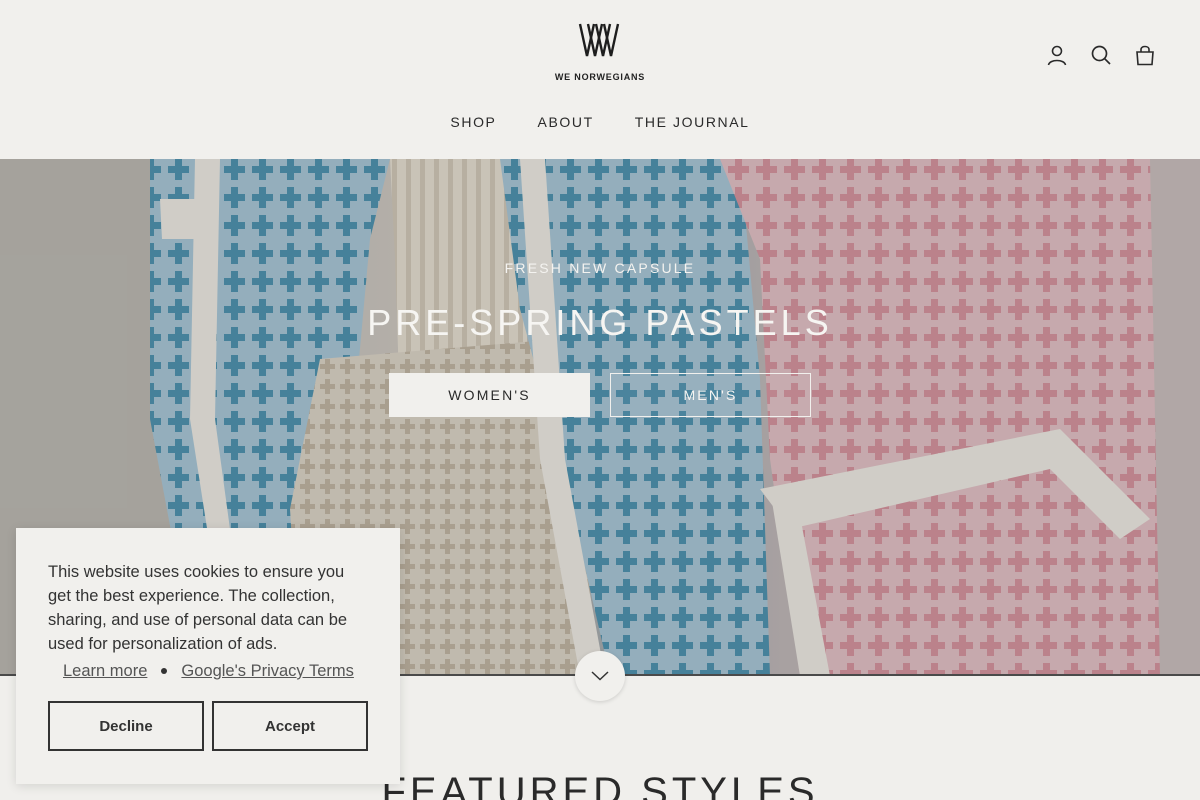 The width and height of the screenshot is (1200, 800). I want to click on nav-item-about: ABOUT, so click(566, 122).